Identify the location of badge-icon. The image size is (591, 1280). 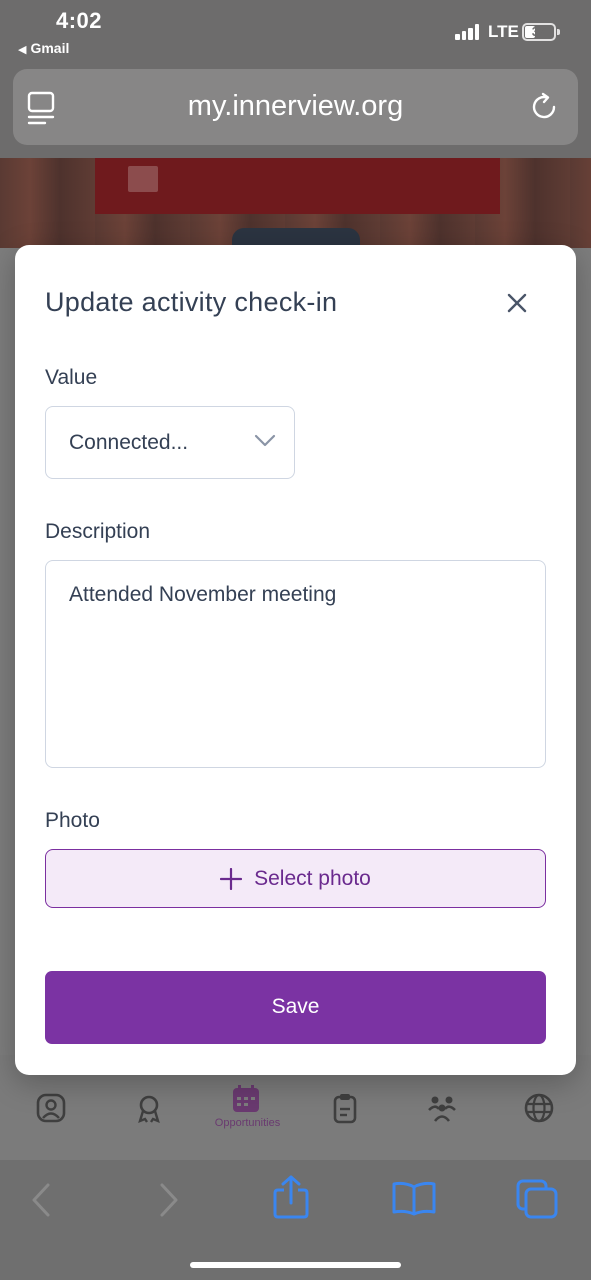
(149, 1108).